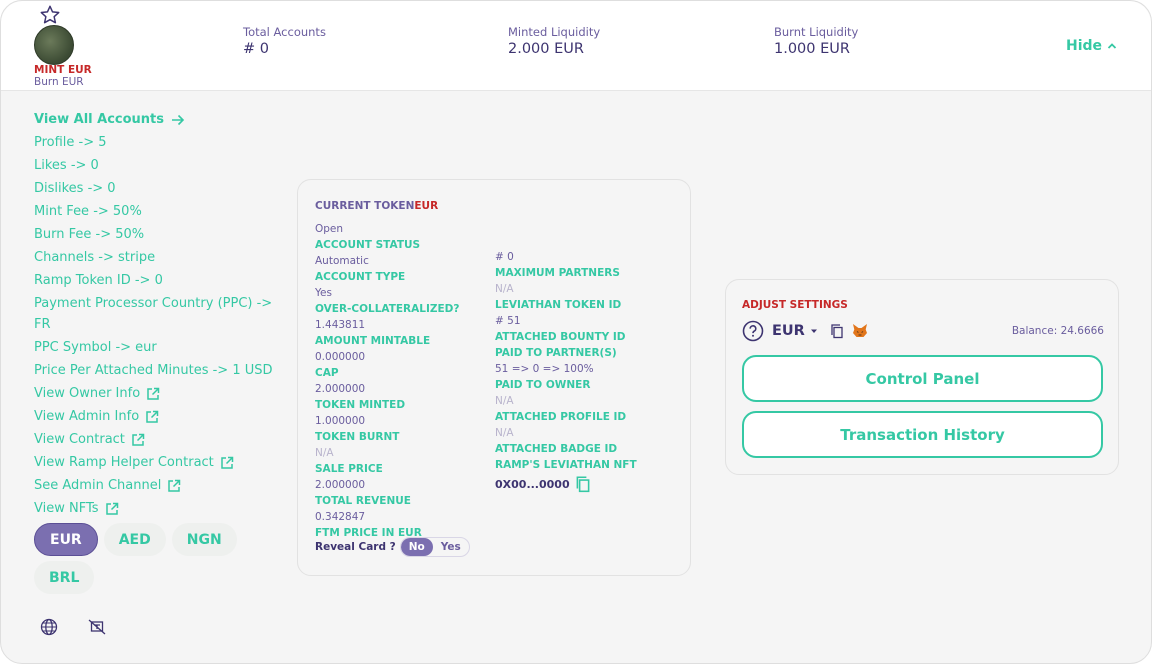 Image resolution: width=1152 pixels, height=664 pixels. I want to click on sidebar-item-ppc-country: Payment Processor Country (PPC) -> FR, so click(154, 314).